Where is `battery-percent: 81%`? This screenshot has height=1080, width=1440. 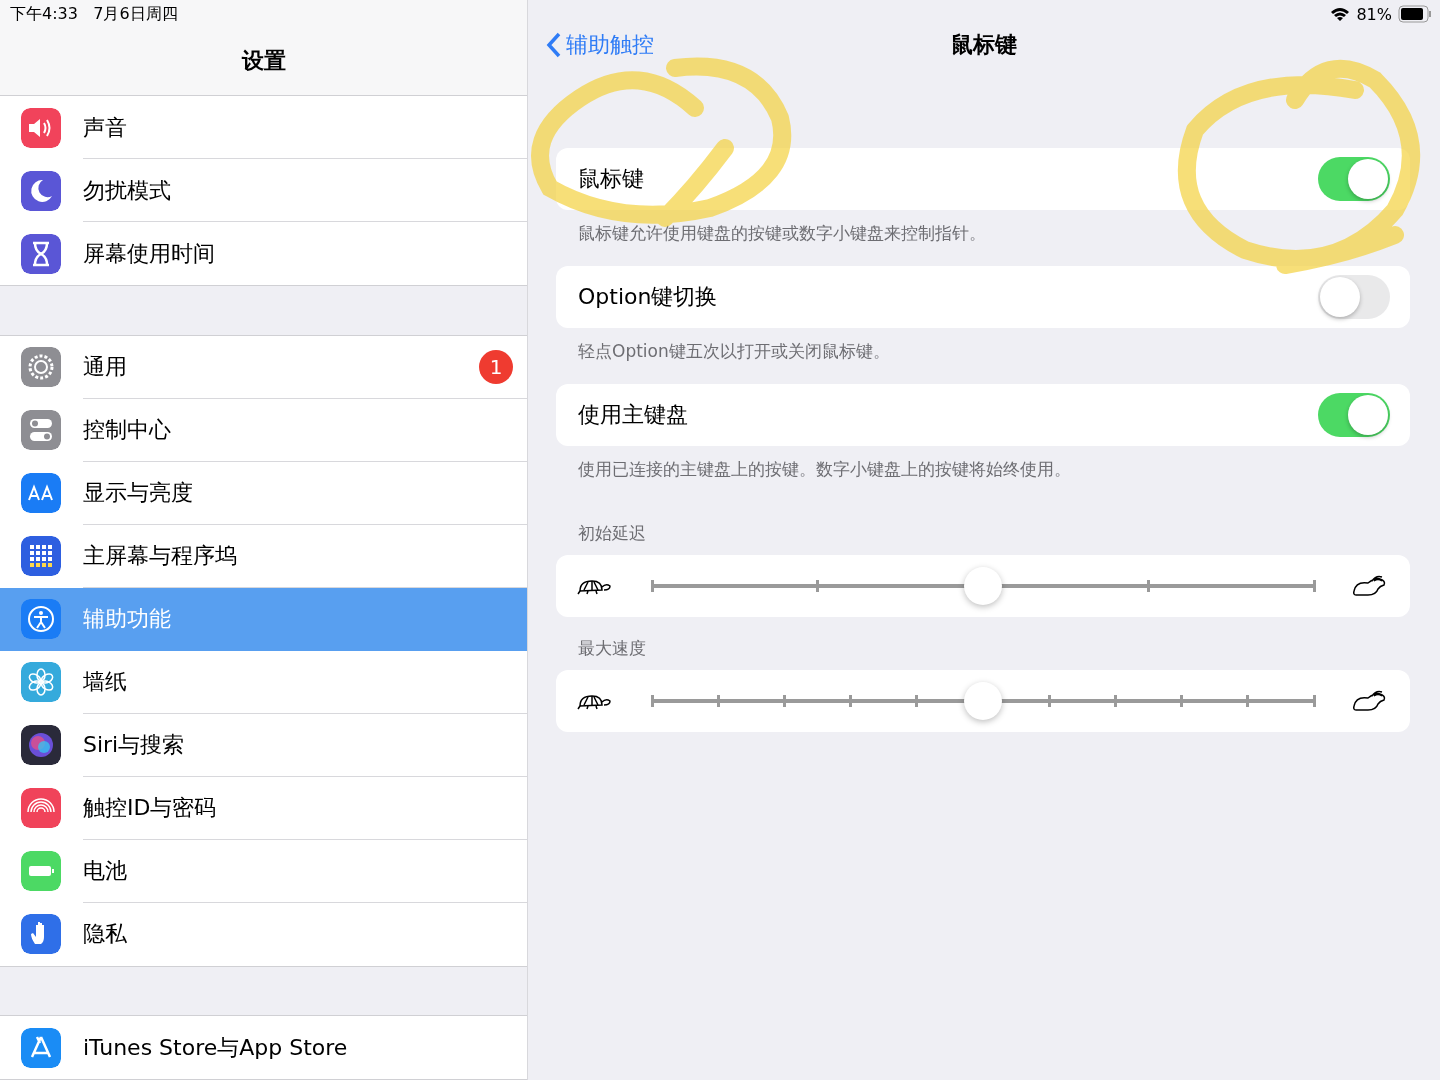
battery-percent: 81% is located at coordinates (1374, 14).